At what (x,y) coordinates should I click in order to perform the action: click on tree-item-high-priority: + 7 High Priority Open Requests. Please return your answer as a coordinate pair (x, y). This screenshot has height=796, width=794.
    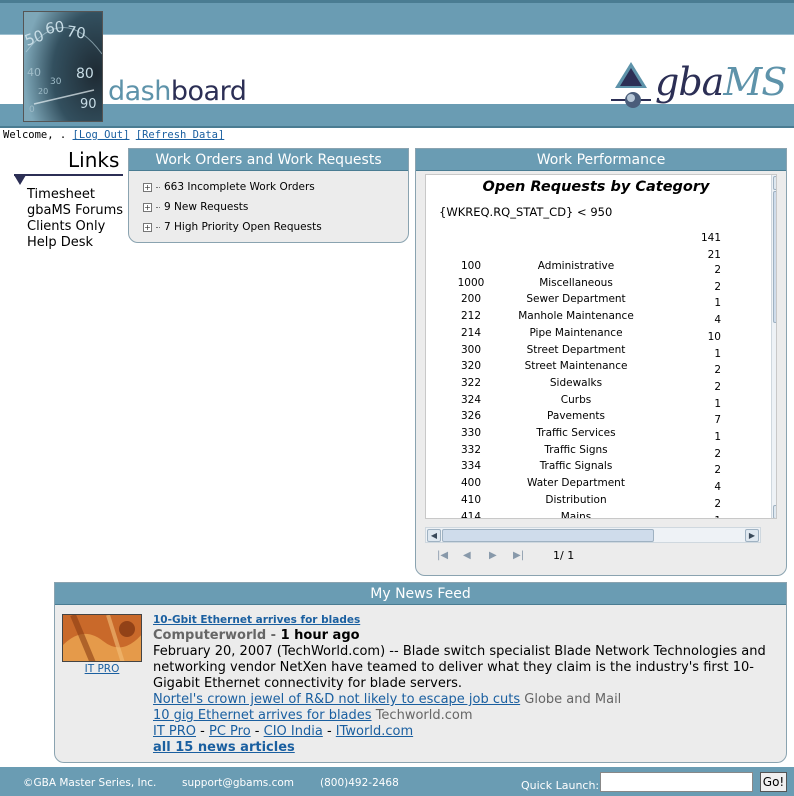
    Looking at the image, I should click on (275, 227).